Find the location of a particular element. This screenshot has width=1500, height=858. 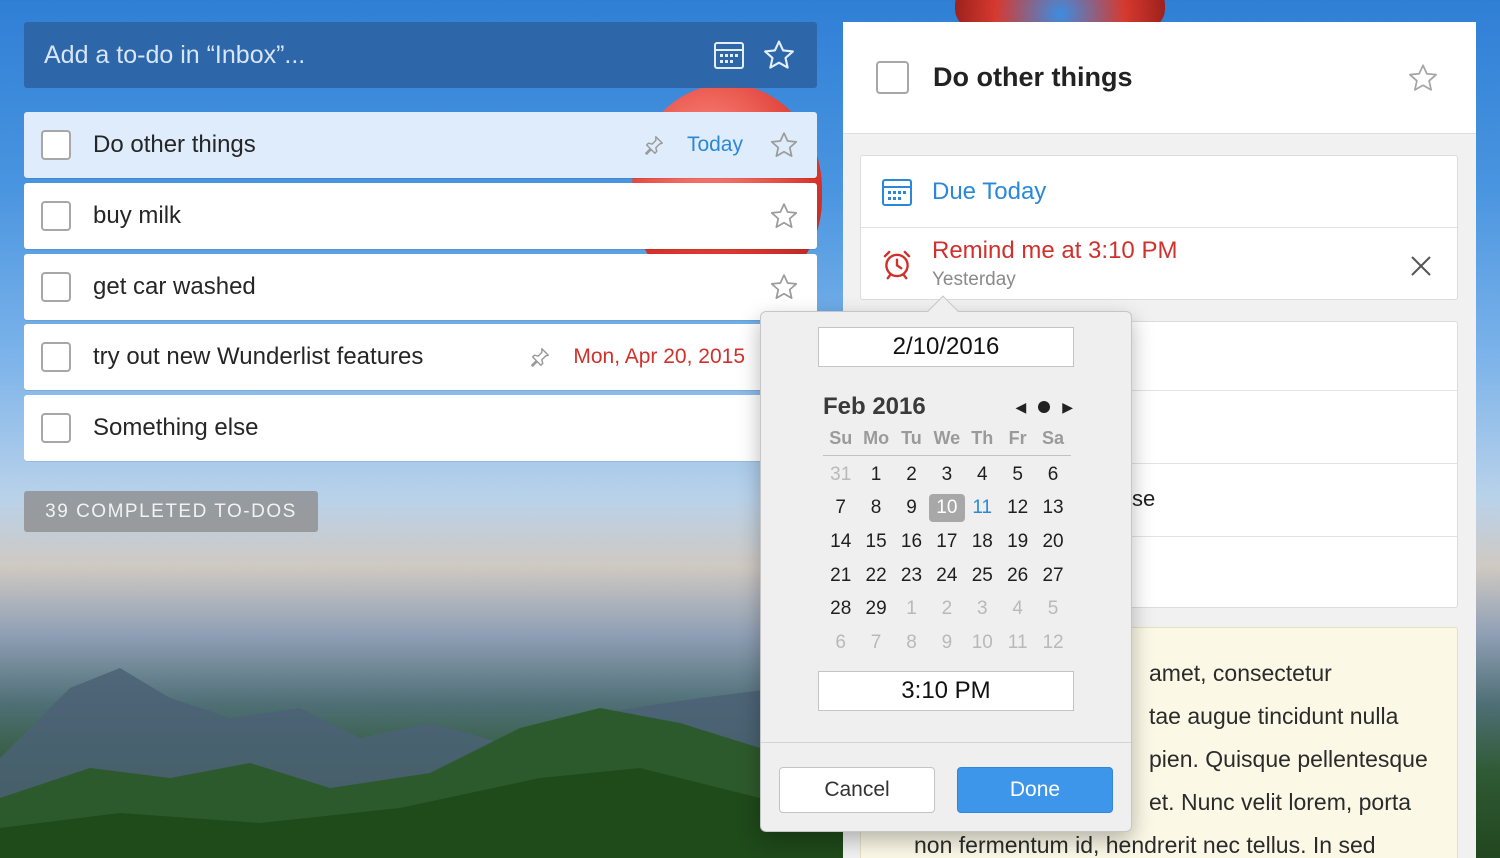

calendar-header: Feb 2016 ◀ ▶ is located at coordinates (948, 407).